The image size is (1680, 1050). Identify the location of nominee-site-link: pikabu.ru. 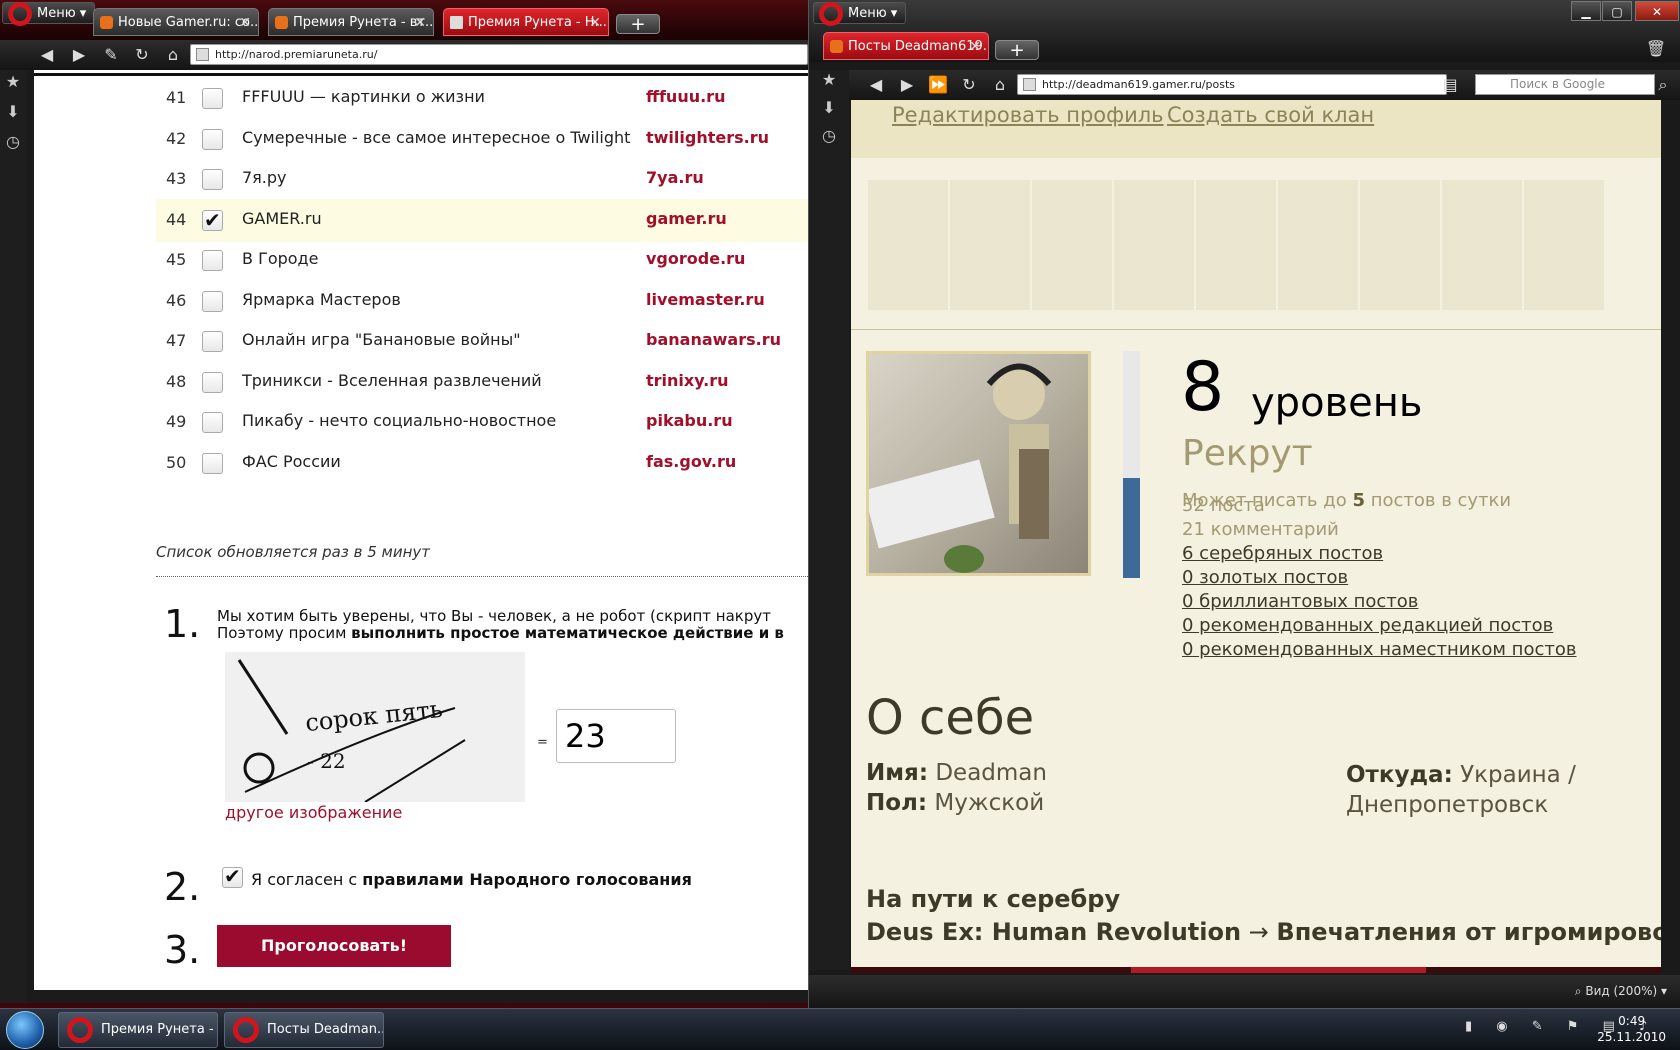
(689, 420).